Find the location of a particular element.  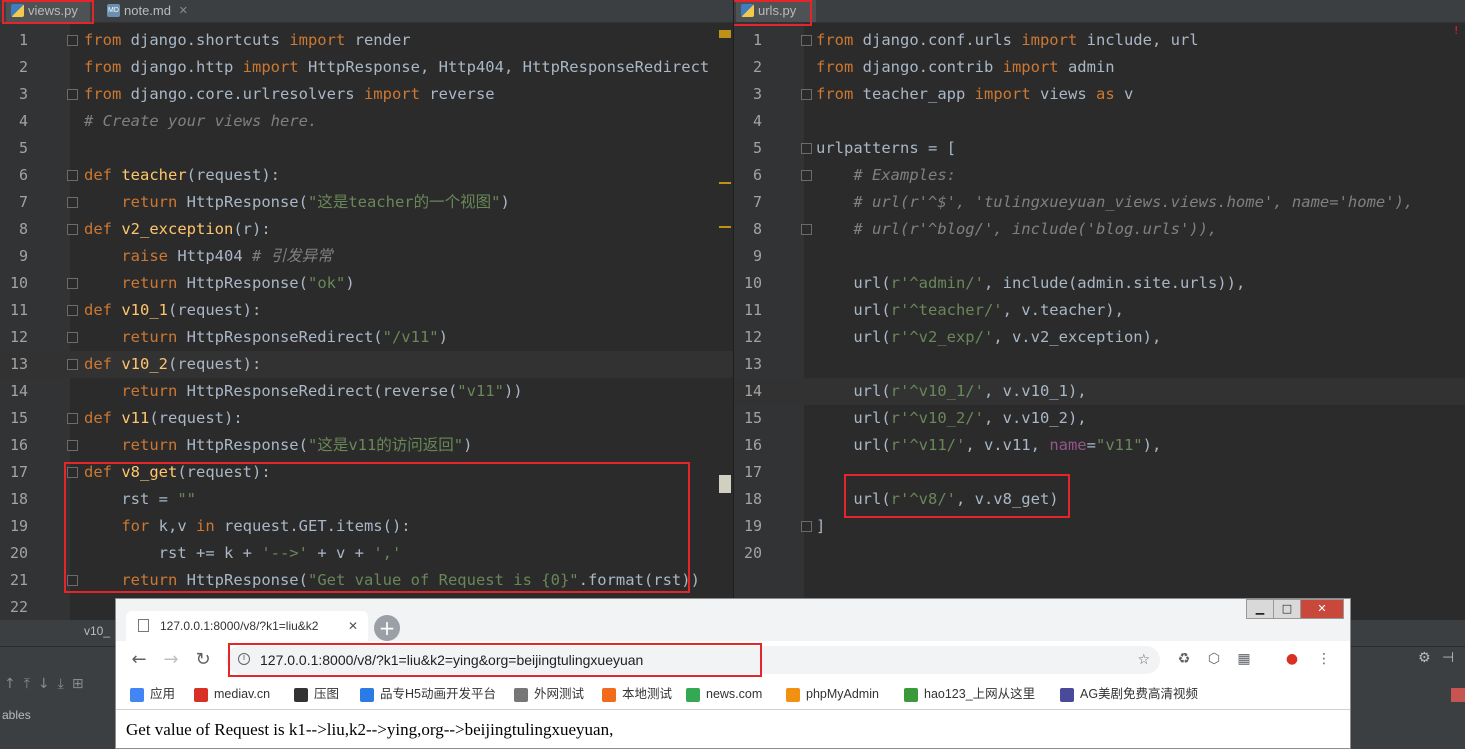

bookmark-item: AG美剧免费高清视频 is located at coordinates (1129, 694).